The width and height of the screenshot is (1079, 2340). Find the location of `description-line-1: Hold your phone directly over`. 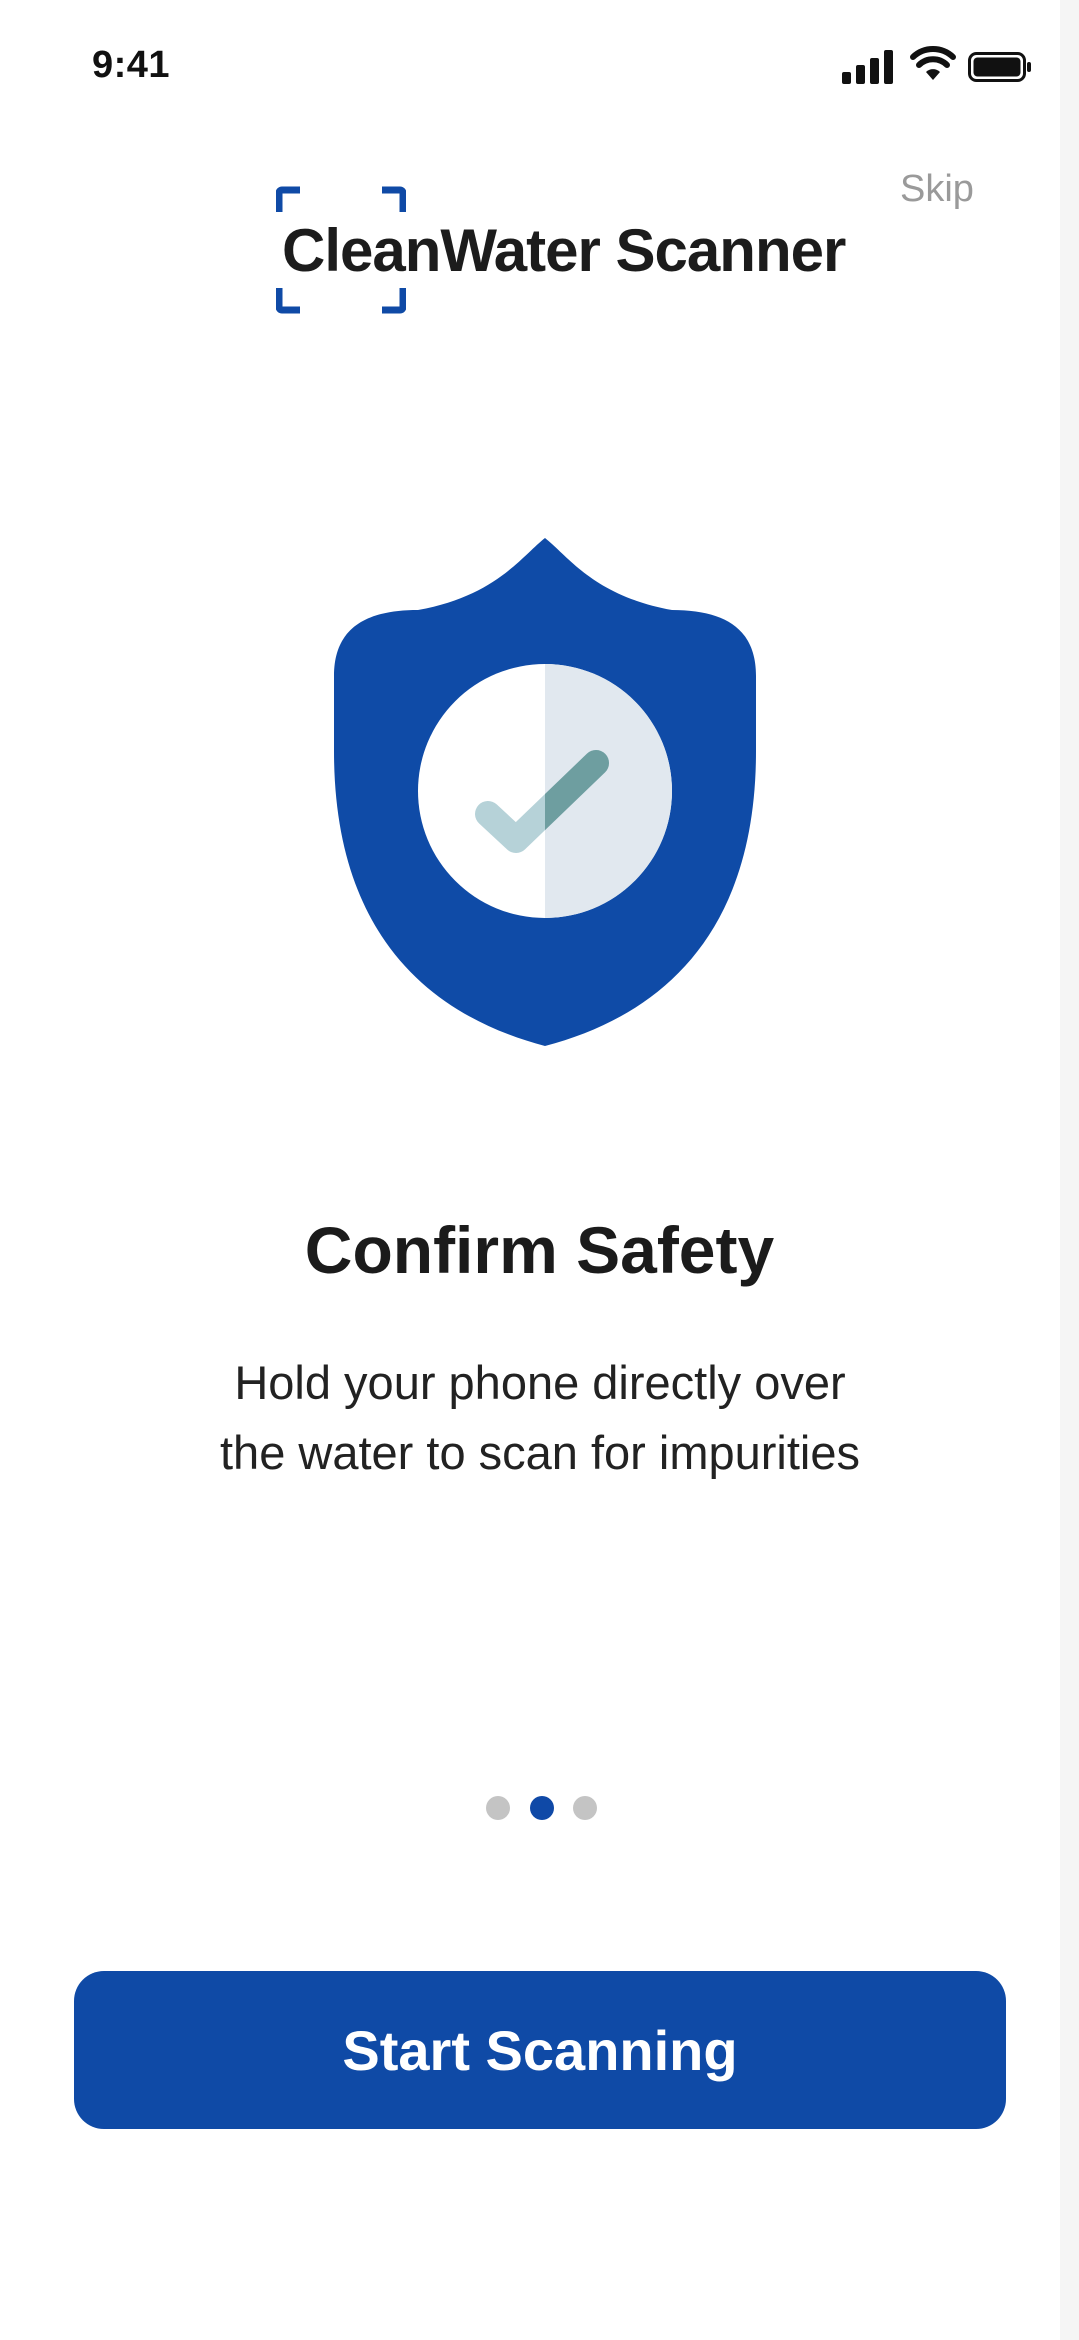

description-line-1: Hold your phone directly over is located at coordinates (540, 1382).